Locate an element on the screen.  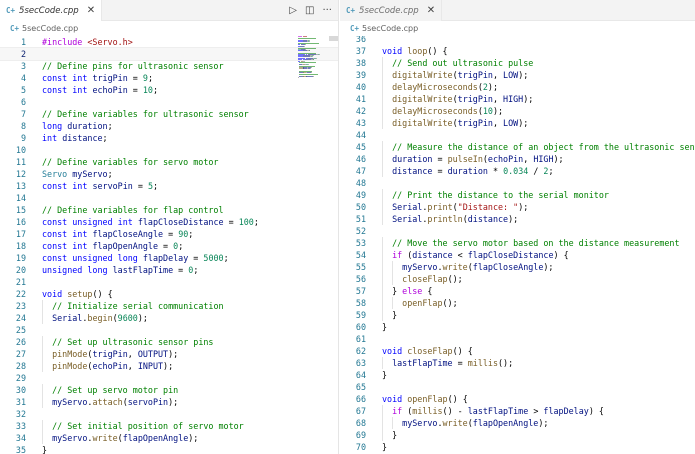
code-line: 1 #include <Servo.h> is located at coordinates (169, 42).